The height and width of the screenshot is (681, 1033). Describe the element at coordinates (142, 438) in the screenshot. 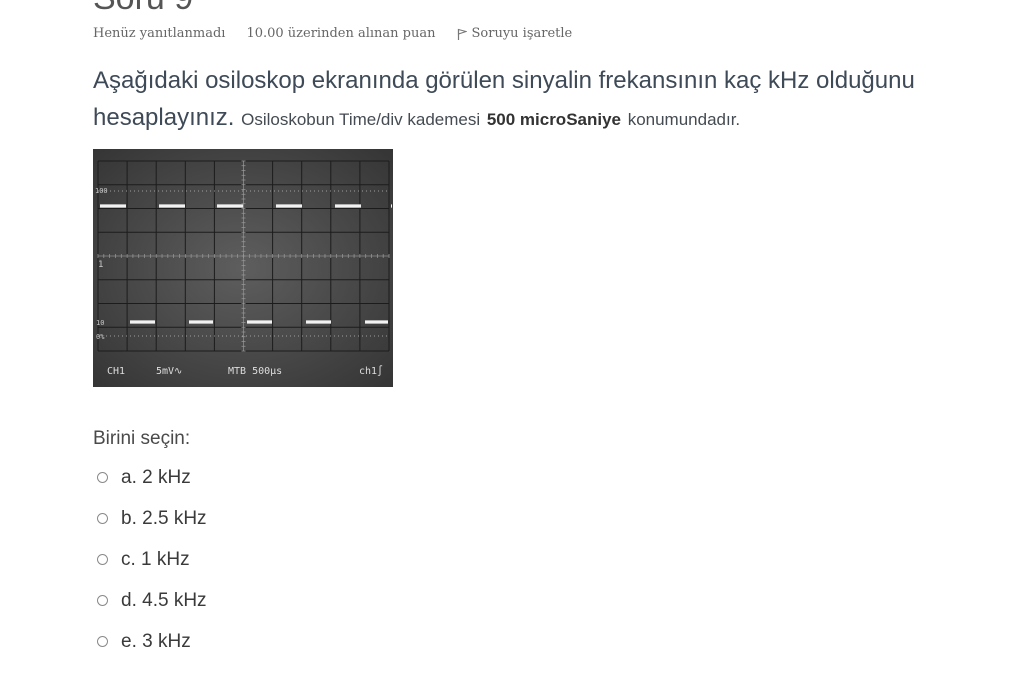

I see `answer-prompt: Birini seçin:` at that location.